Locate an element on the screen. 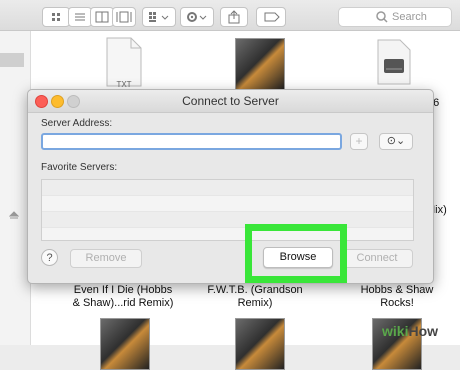  remove-button: Remove is located at coordinates (106, 258).